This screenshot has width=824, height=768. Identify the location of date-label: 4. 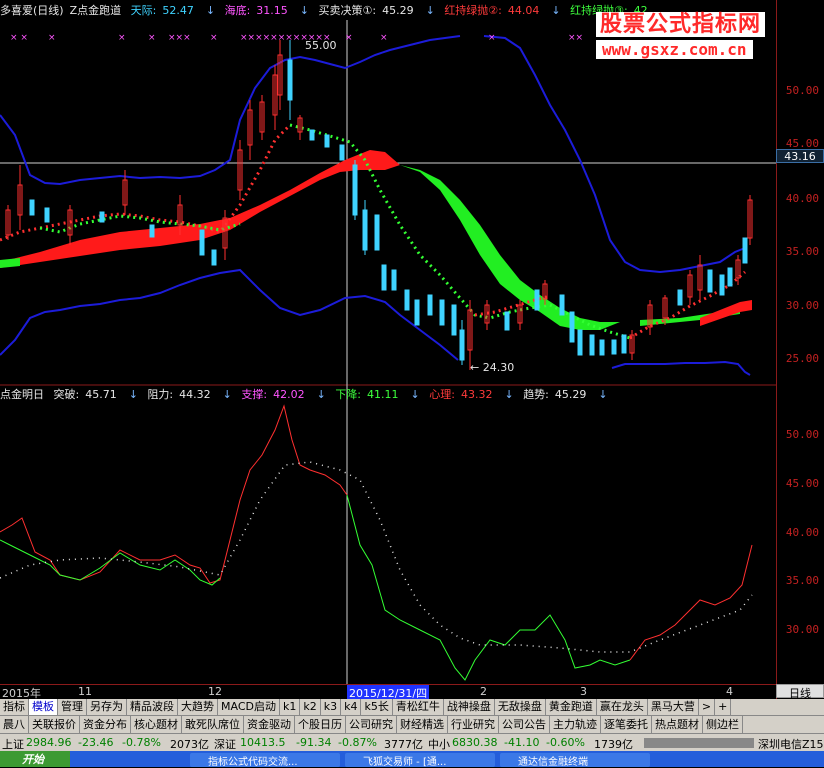
(729, 691).